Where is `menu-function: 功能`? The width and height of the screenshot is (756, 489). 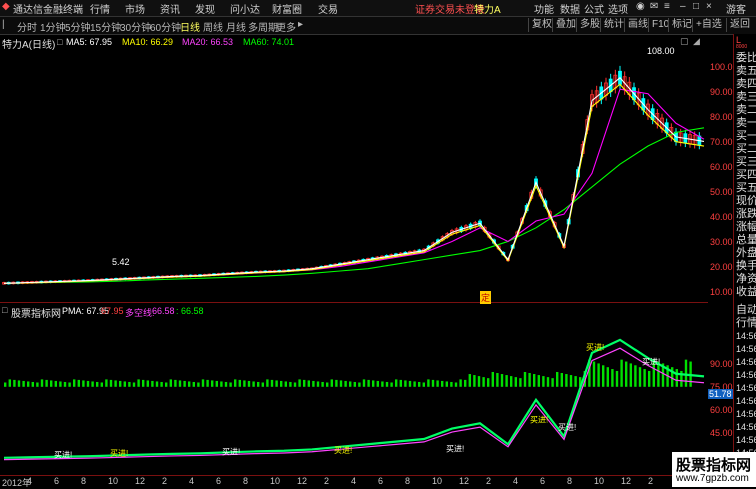 menu-function: 功能 is located at coordinates (544, 8).